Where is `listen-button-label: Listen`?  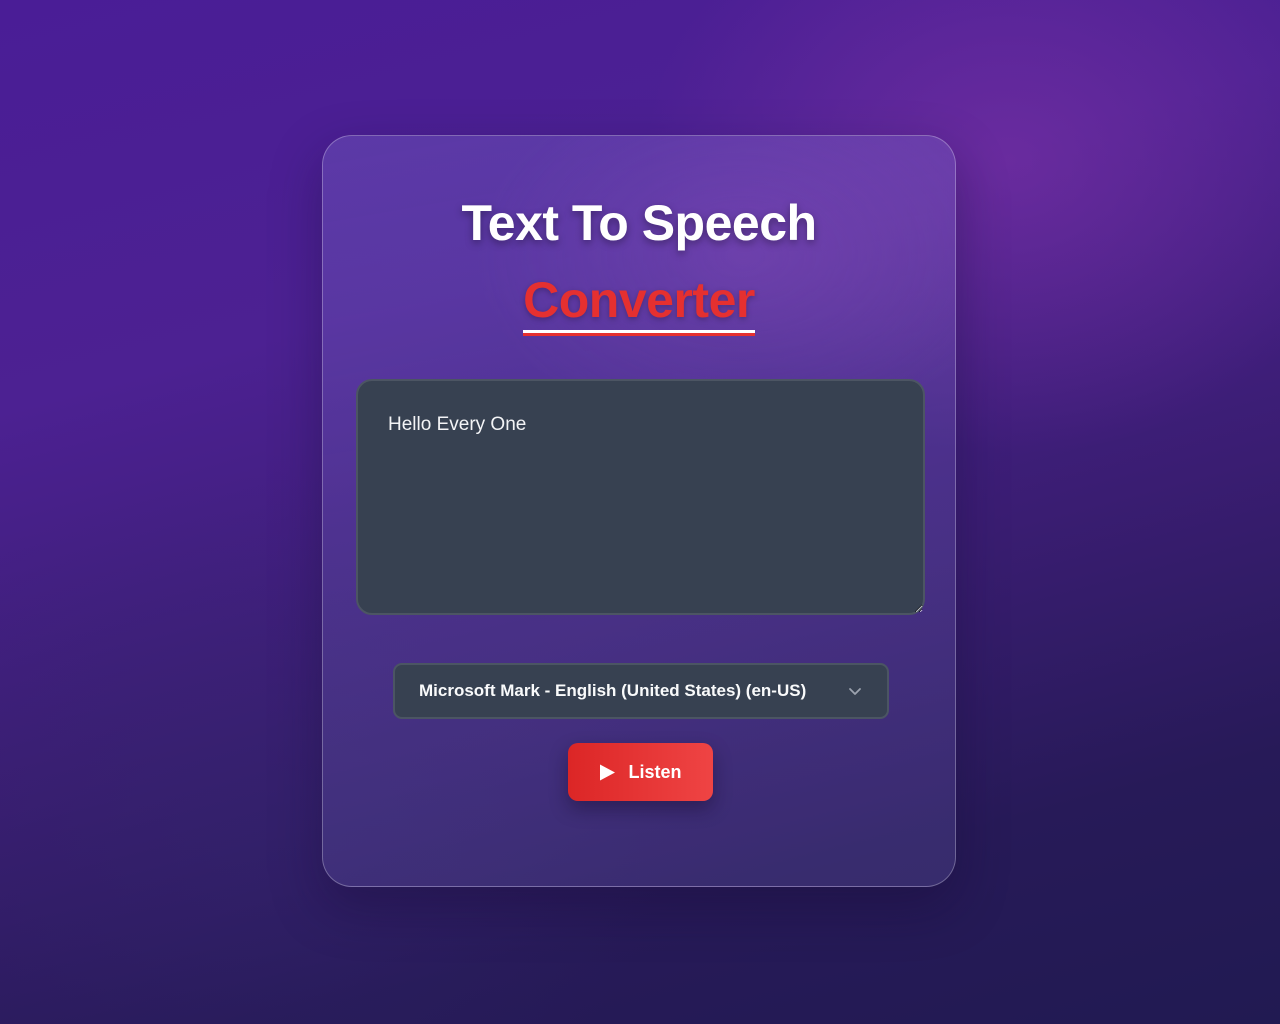
listen-button-label: Listen is located at coordinates (655, 771).